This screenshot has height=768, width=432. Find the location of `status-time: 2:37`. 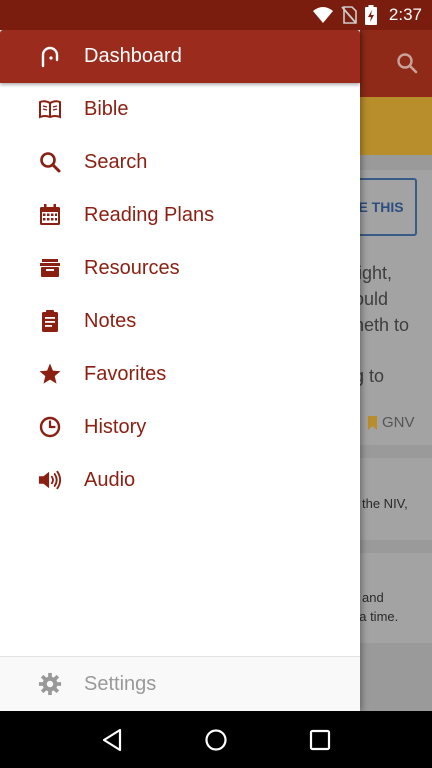

status-time: 2:37 is located at coordinates (405, 14).